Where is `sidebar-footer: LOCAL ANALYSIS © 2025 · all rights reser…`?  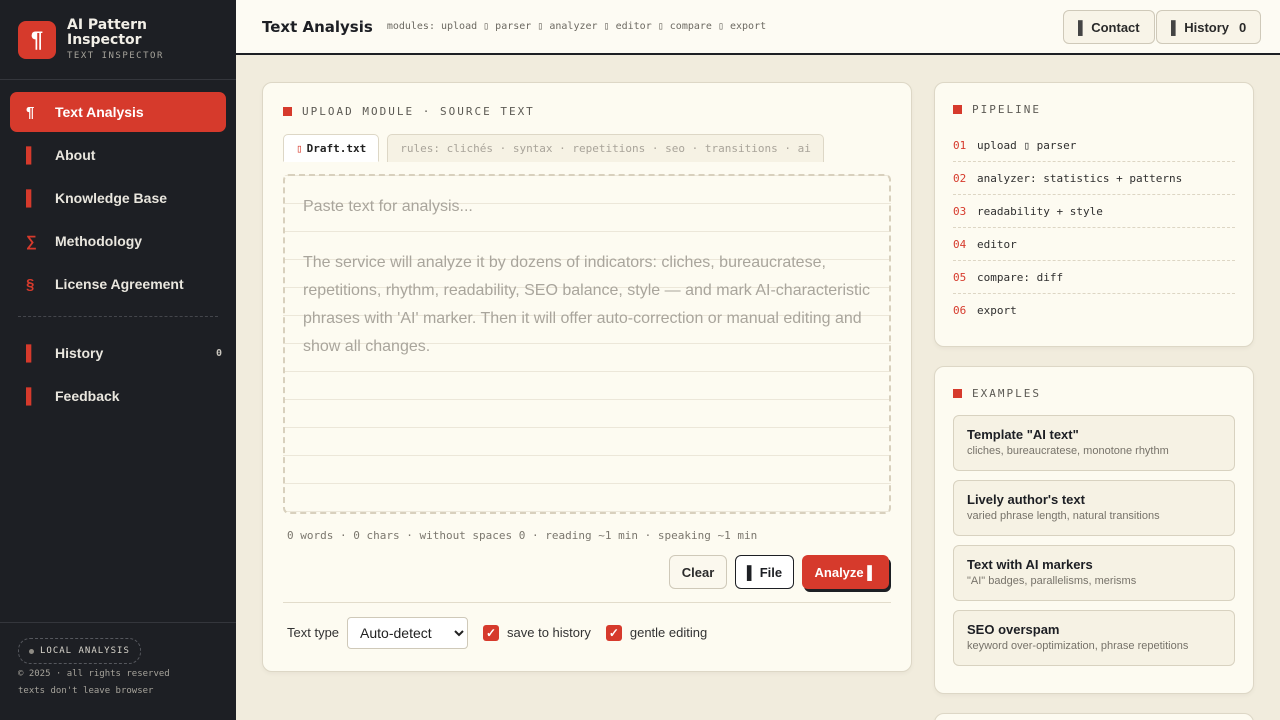 sidebar-footer: LOCAL ANALYSIS © 2025 · all rights reser… is located at coordinates (118, 671).